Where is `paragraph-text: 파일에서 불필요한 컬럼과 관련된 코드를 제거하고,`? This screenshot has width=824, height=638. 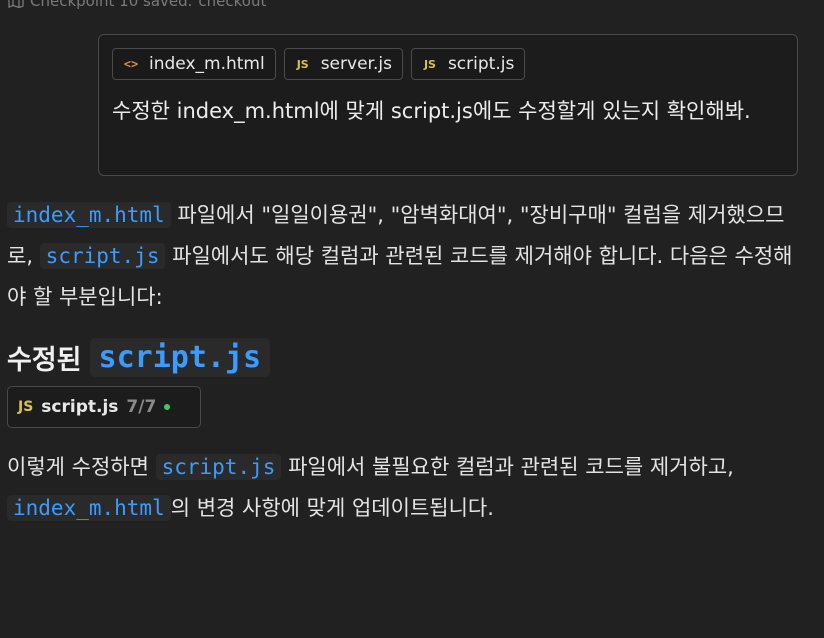 paragraph-text: 파일에서 불필요한 컬럼과 관련된 코드를 제거하고, is located at coordinates (507, 467).